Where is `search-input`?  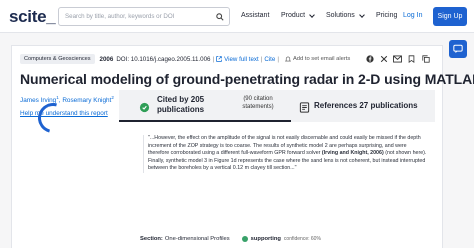 search-input is located at coordinates (135, 16).